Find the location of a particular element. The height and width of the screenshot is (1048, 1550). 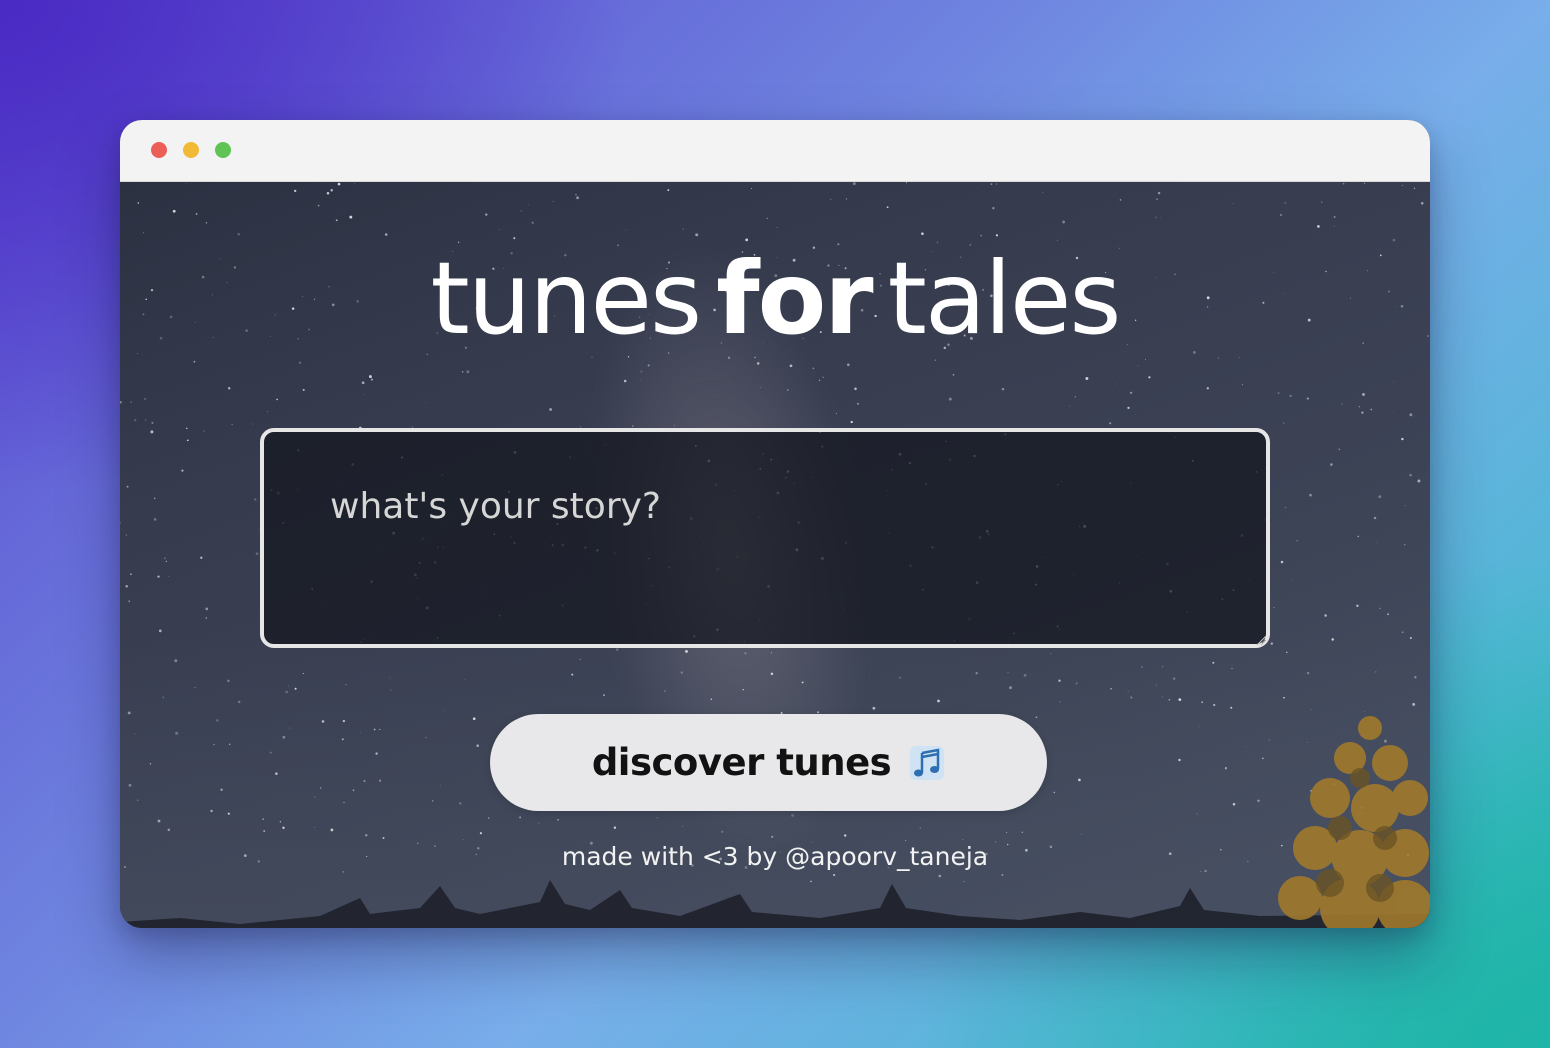

title-word-tunes: tunes is located at coordinates (566, 298).